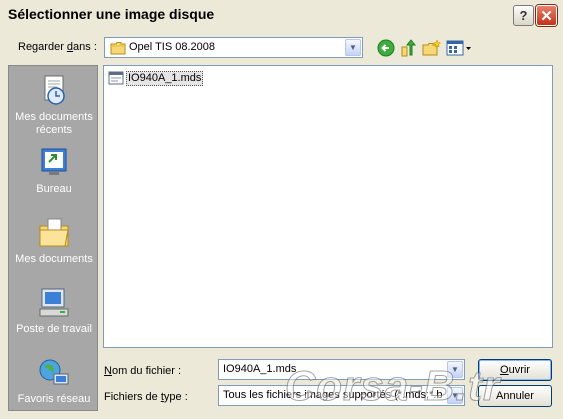  What do you see at coordinates (54, 399) in the screenshot?
I see `place-label: Favoris réseau` at bounding box center [54, 399].